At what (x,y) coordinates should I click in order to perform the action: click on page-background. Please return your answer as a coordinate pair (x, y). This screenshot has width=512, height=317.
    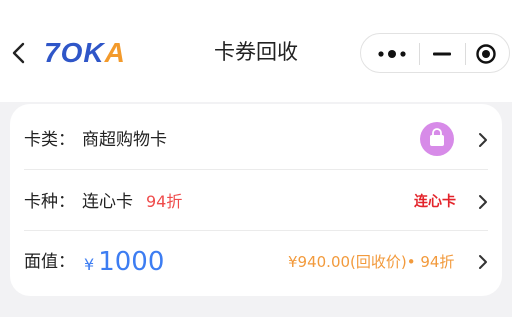
    Looking at the image, I should click on (256, 310).